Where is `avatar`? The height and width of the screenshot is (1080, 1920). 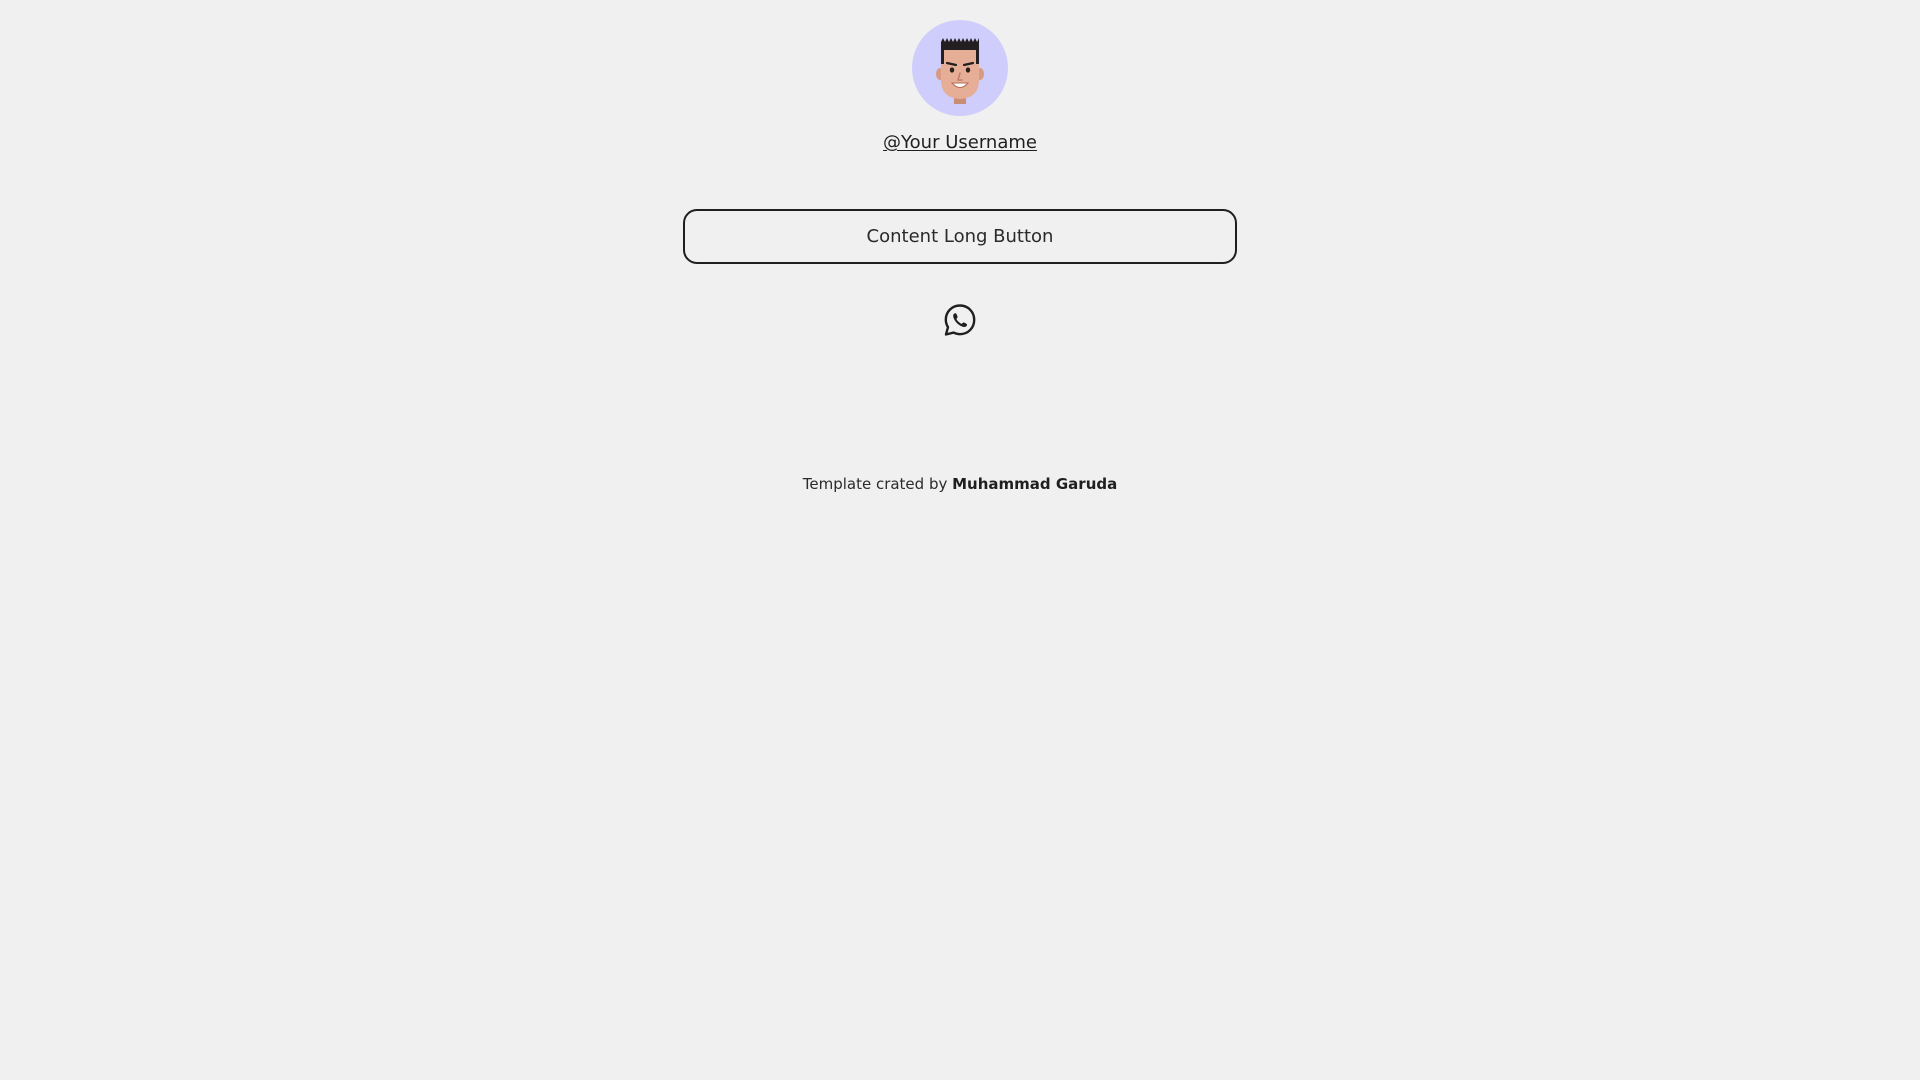 avatar is located at coordinates (960, 68).